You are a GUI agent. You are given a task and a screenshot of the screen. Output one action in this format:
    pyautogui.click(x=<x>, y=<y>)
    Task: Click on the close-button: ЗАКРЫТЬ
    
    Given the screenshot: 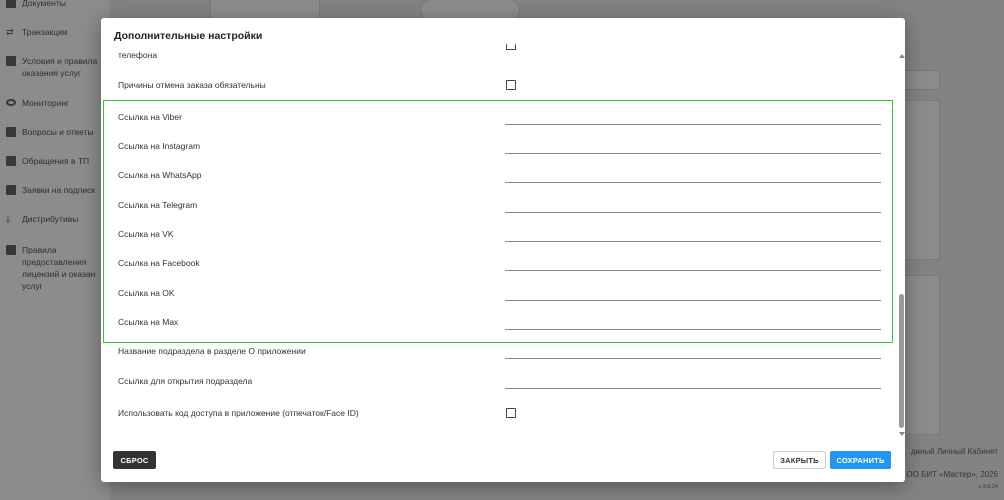 What is the action you would take?
    pyautogui.click(x=799, y=460)
    